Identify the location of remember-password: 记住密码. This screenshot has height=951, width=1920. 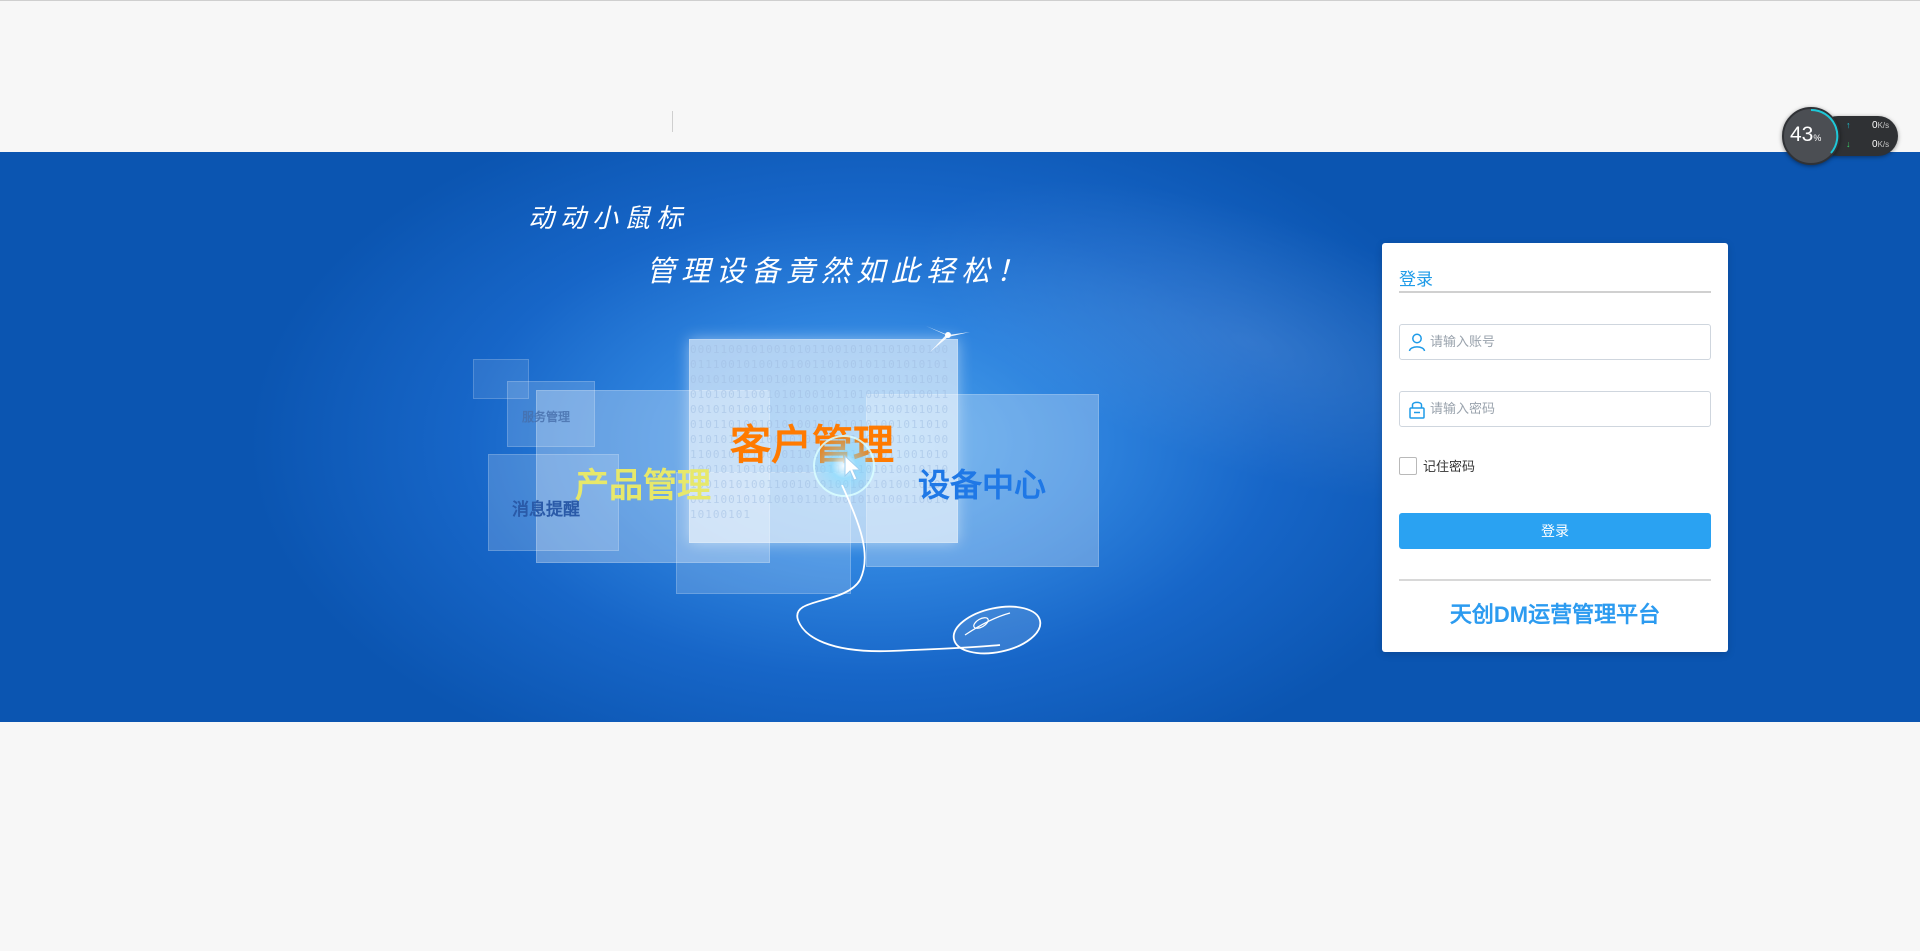
(1437, 465).